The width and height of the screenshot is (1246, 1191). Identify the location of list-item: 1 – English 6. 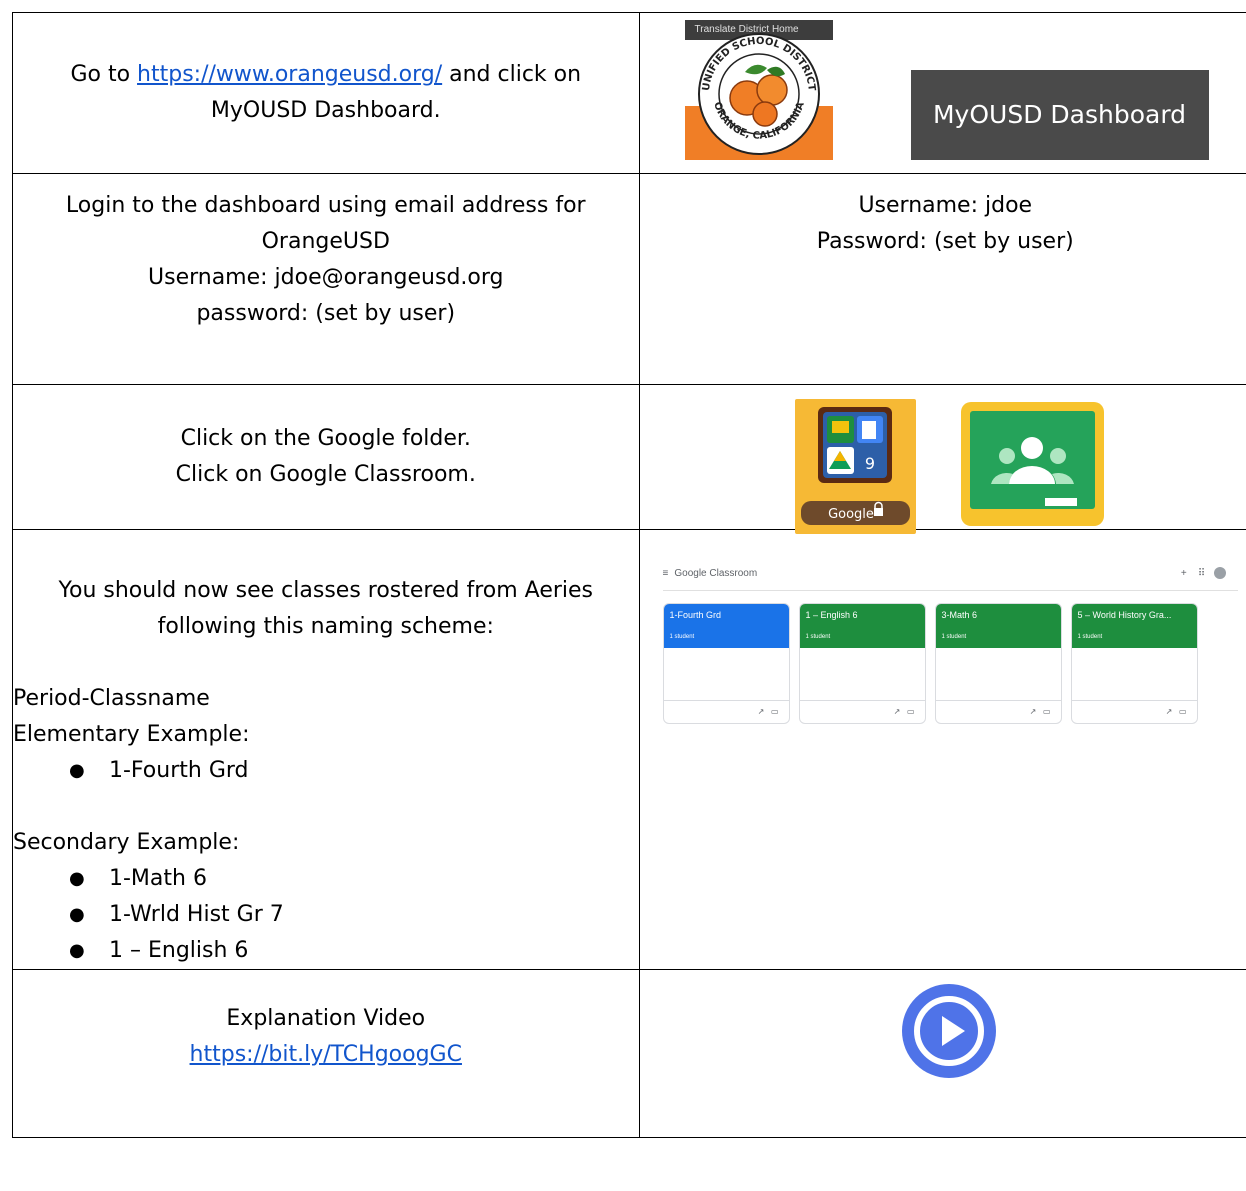
(354, 951).